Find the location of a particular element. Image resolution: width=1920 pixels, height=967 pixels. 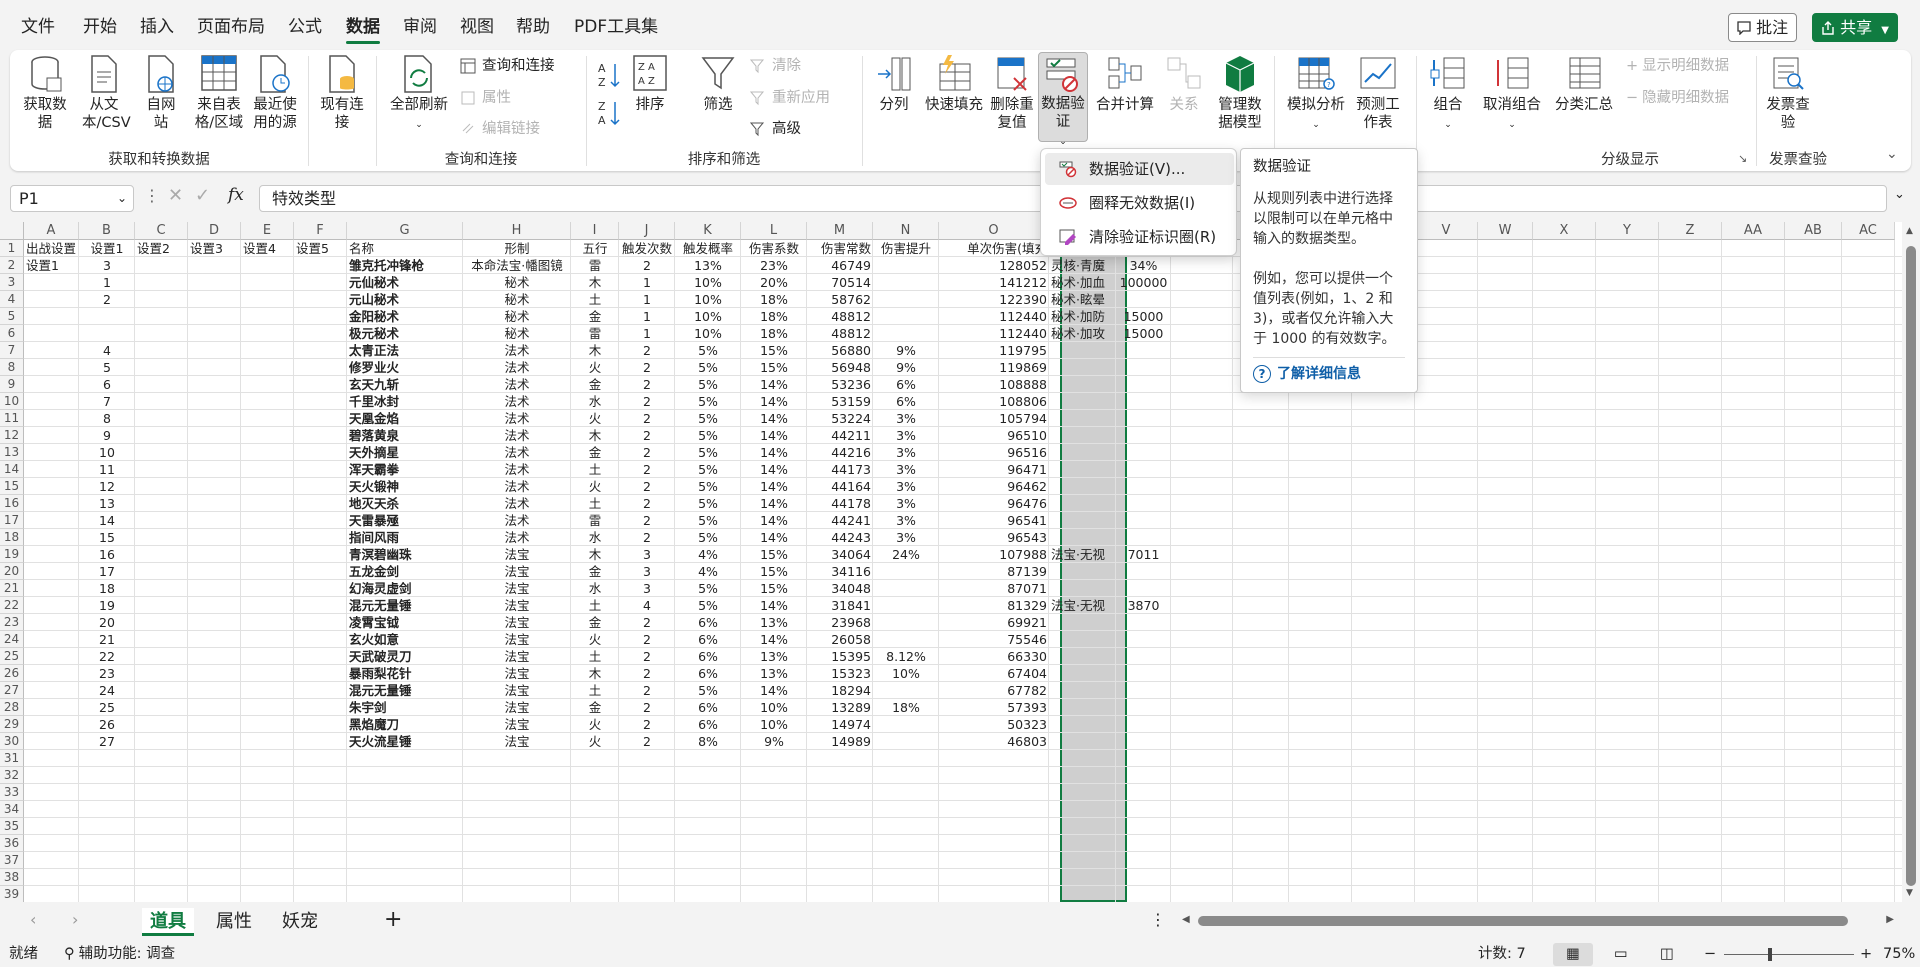

column-header-n: N is located at coordinates (906, 231).